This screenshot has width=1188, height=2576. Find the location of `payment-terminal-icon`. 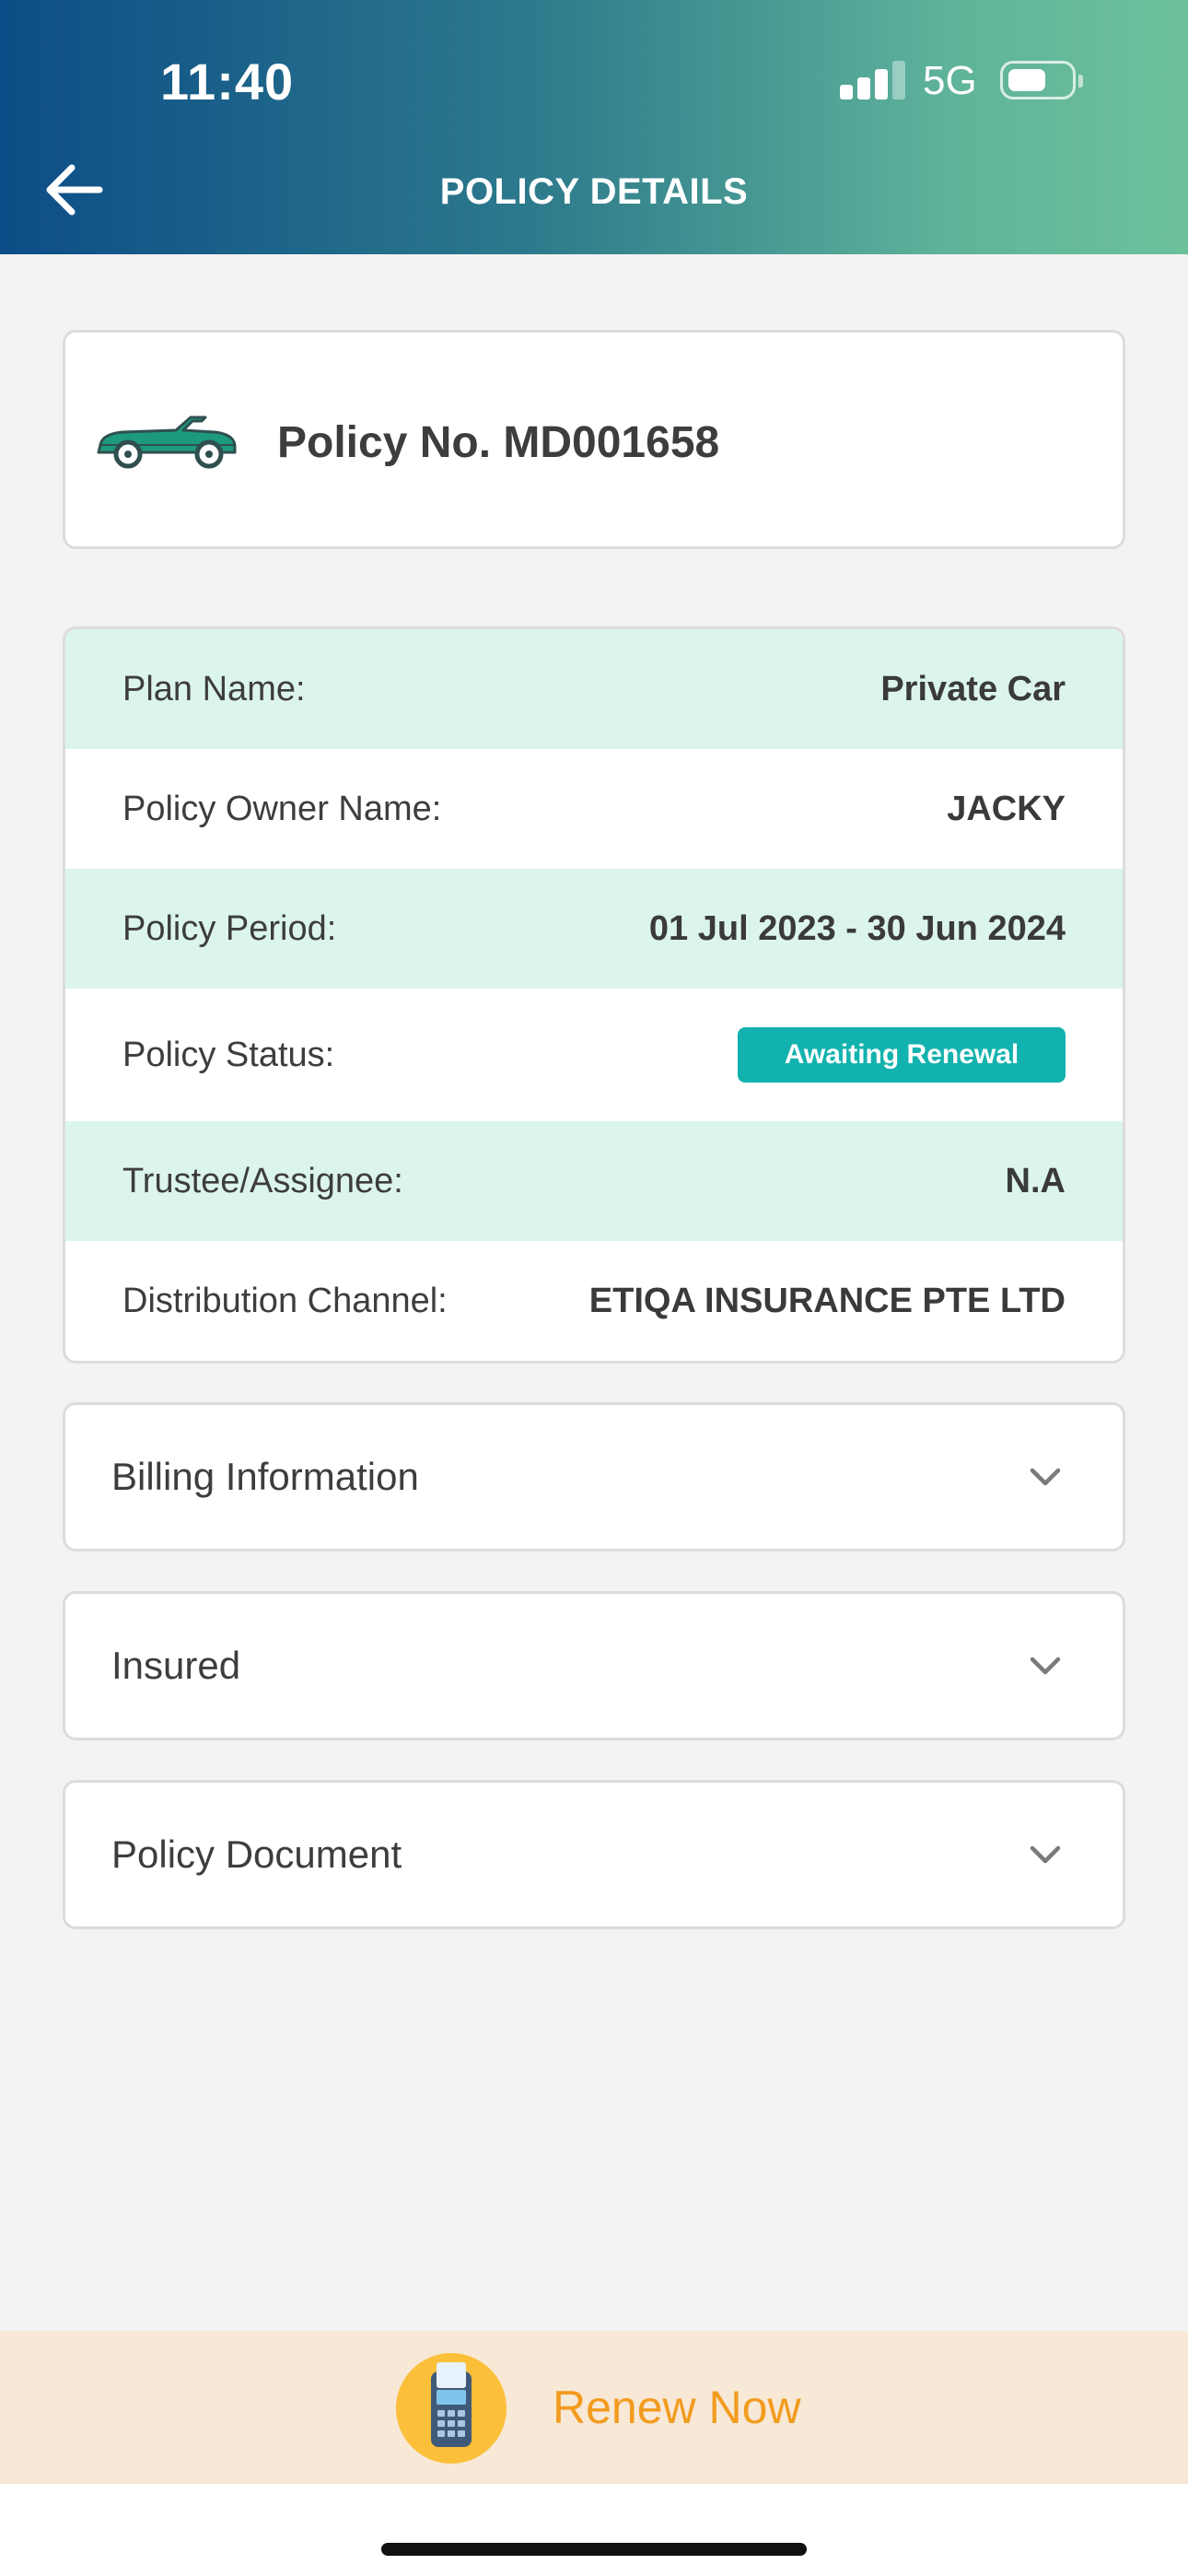

payment-terminal-icon is located at coordinates (451, 2408).